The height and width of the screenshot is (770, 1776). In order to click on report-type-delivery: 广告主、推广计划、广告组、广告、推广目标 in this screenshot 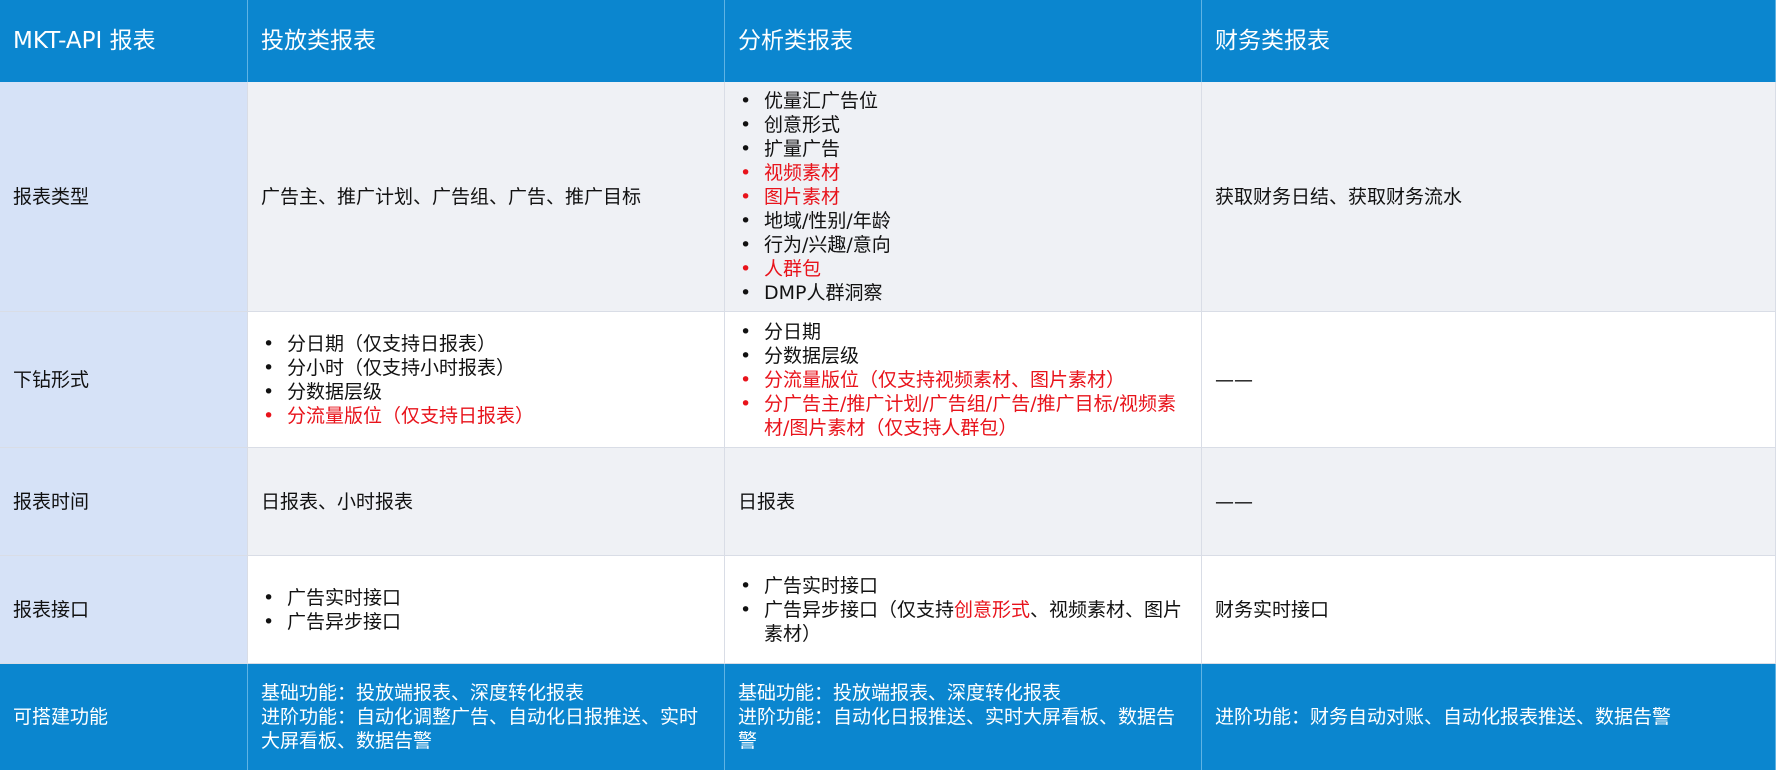, I will do `click(486, 197)`.